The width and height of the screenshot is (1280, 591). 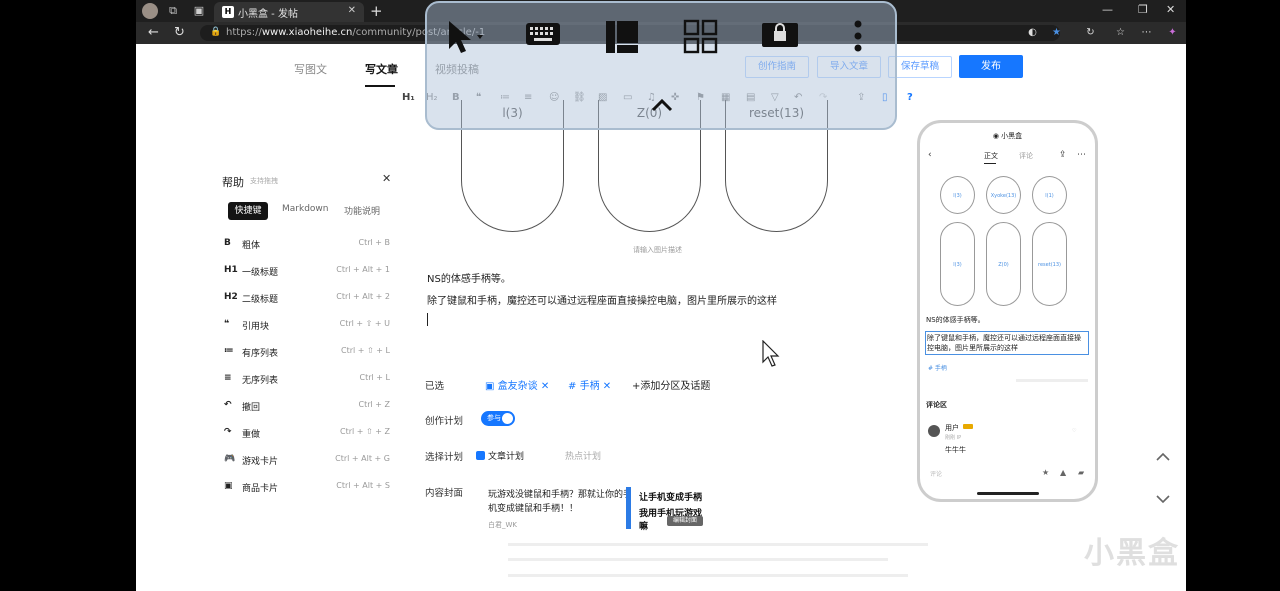 I want to click on article-plan-label: 文章计划, so click(x=506, y=457).